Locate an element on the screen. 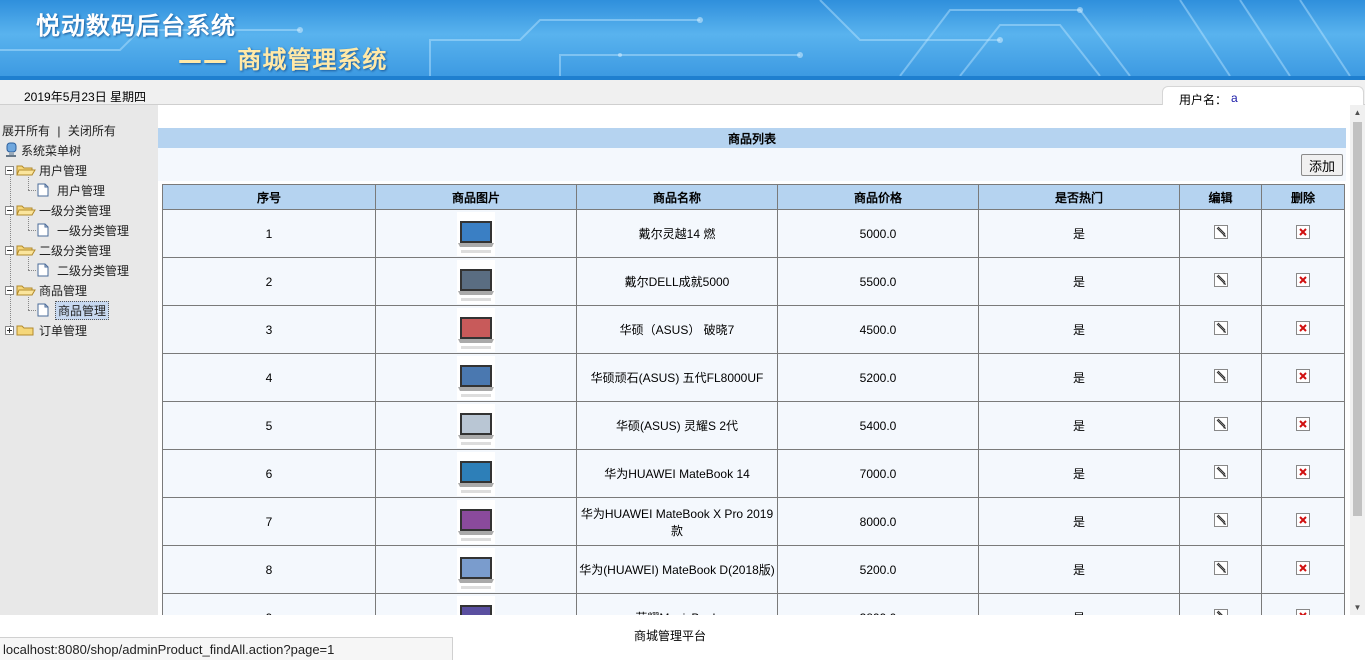  expand-all-link: 展开所有 is located at coordinates (26, 131).